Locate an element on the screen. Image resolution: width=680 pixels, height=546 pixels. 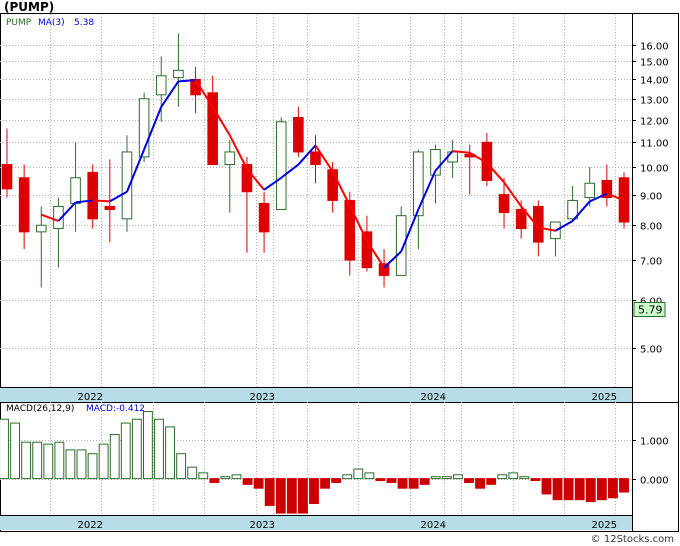
price-tick-label: 12.00 is located at coordinates (654, 122).